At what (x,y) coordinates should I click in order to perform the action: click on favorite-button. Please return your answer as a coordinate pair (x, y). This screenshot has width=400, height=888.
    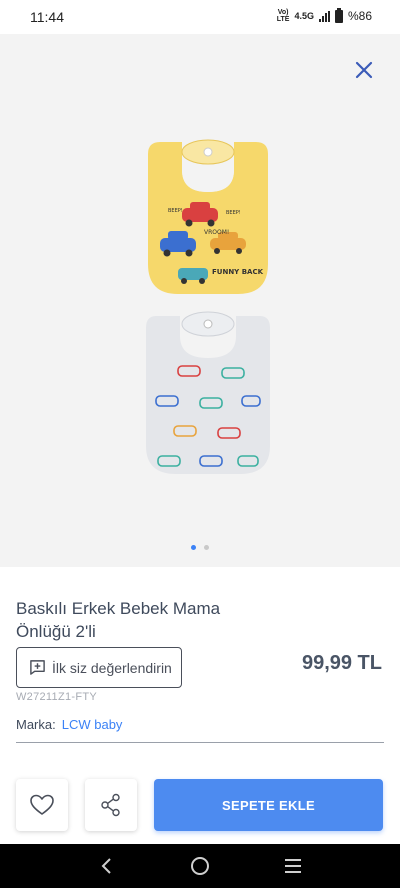
    Looking at the image, I should click on (42, 805).